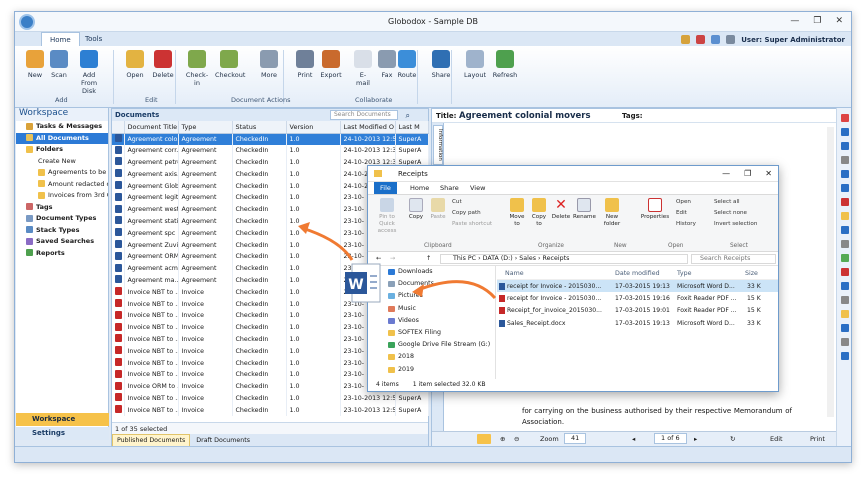 This screenshot has height=478, width=864. What do you see at coordinates (438, 145) in the screenshot?
I see `information-tab: Information` at bounding box center [438, 145].